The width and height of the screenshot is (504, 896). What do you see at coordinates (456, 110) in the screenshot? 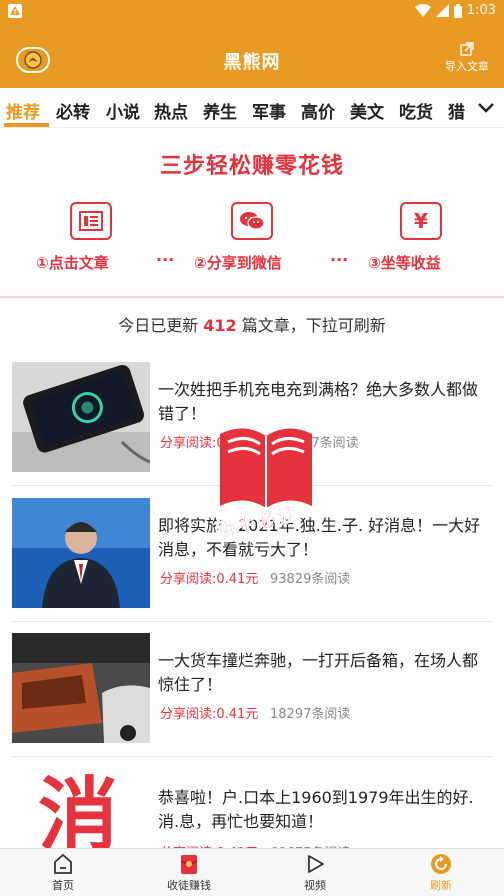
I see `tab-partial: 猎` at bounding box center [456, 110].